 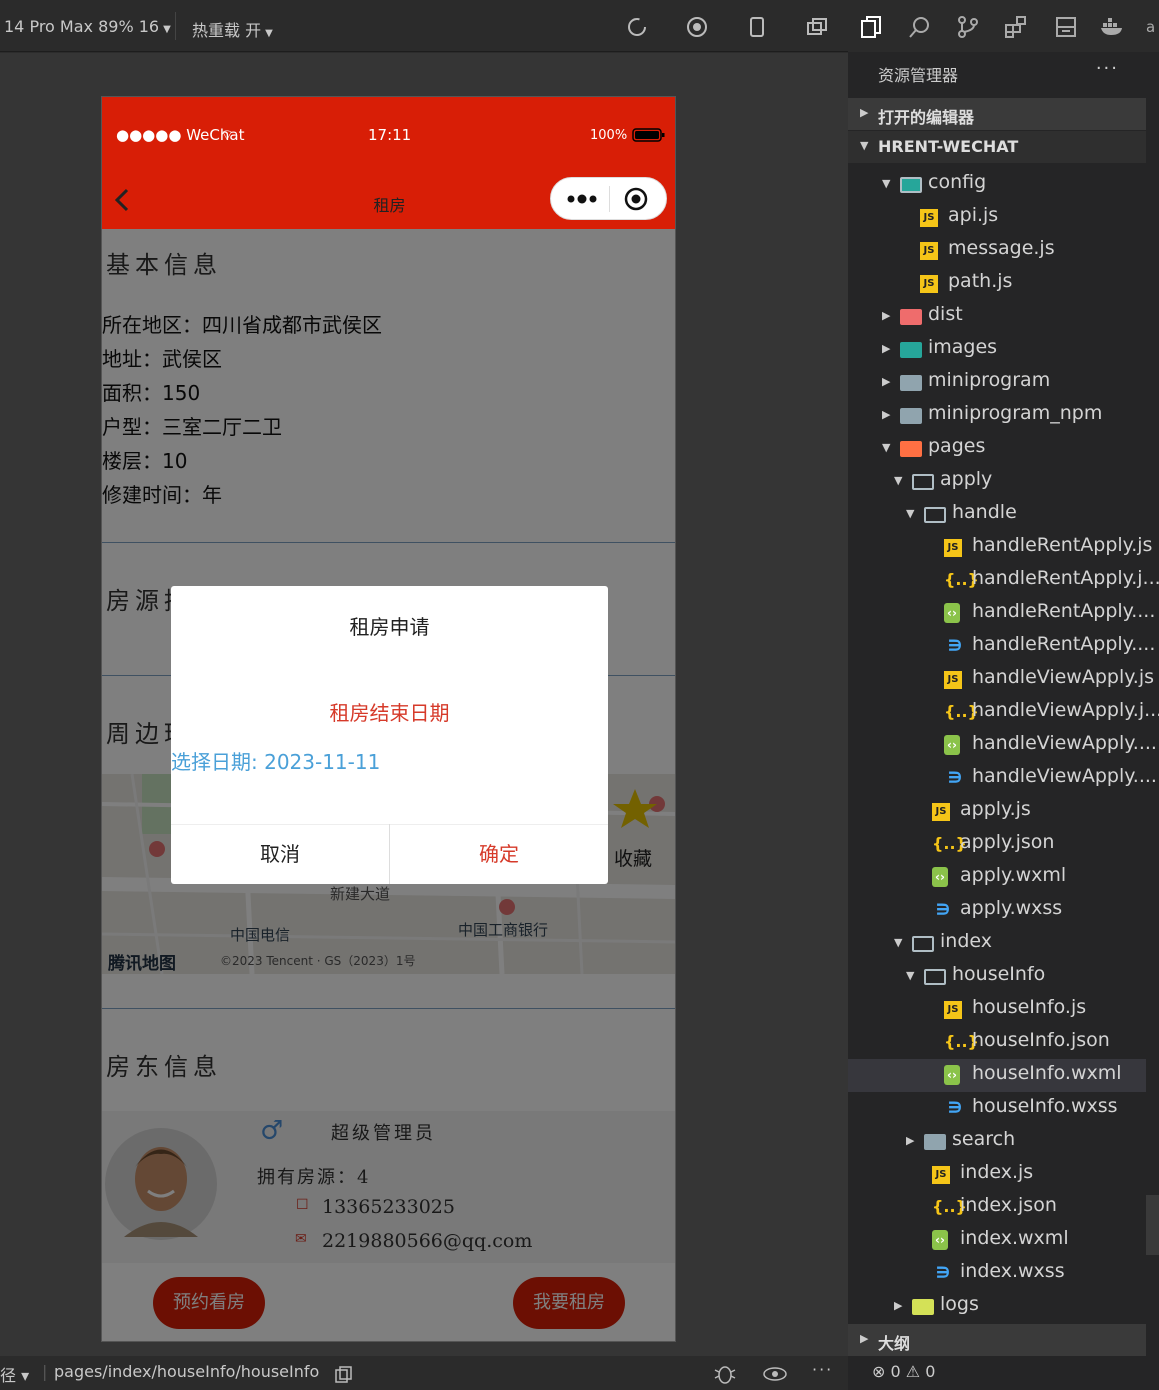 I want to click on refresh-icon, so click(x=637, y=27).